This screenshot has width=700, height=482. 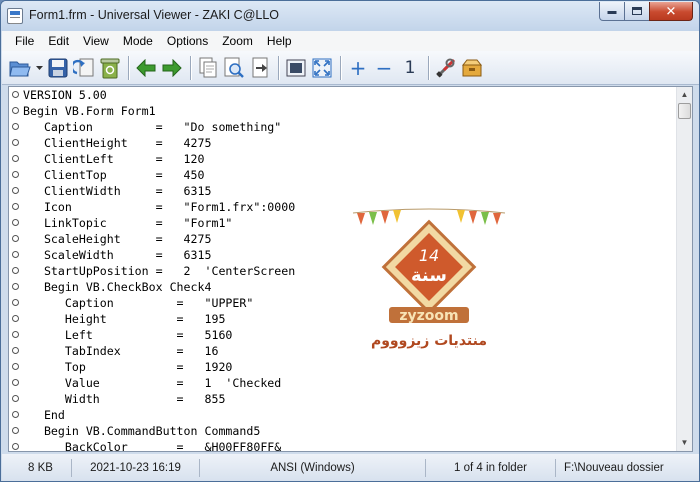 I want to click on fit-window-button, so click(x=296, y=68).